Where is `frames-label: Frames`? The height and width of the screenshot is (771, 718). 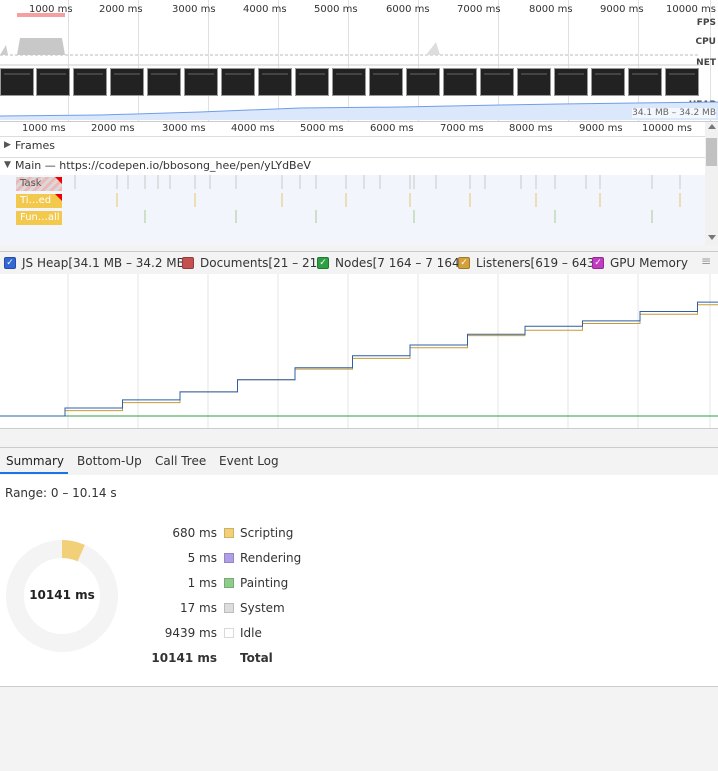
frames-label: Frames is located at coordinates (35, 145).